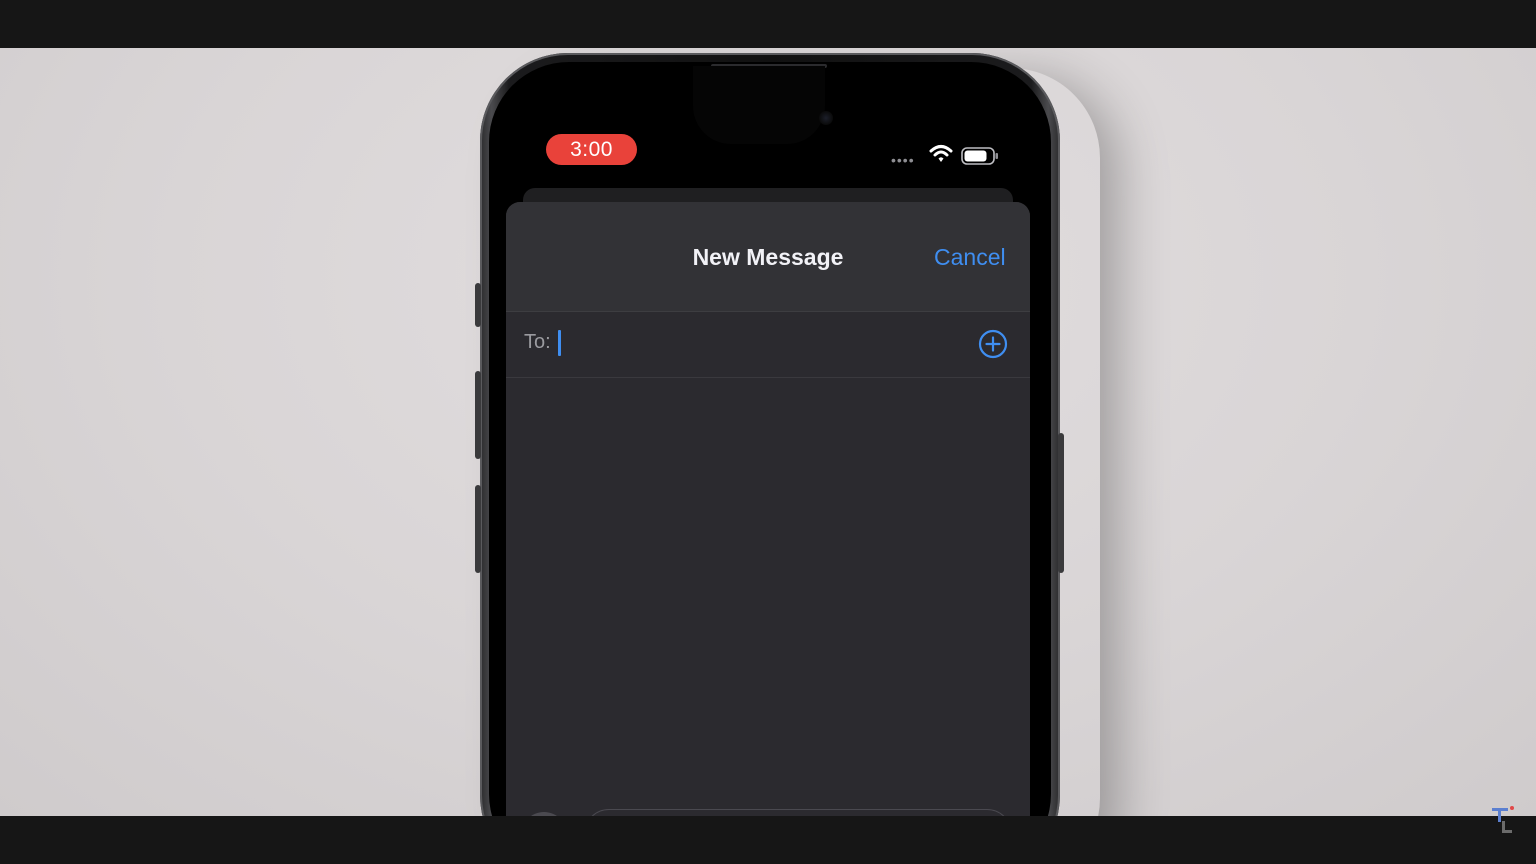  Describe the element at coordinates (970, 257) in the screenshot. I see `cancel-button: Cancel` at that location.